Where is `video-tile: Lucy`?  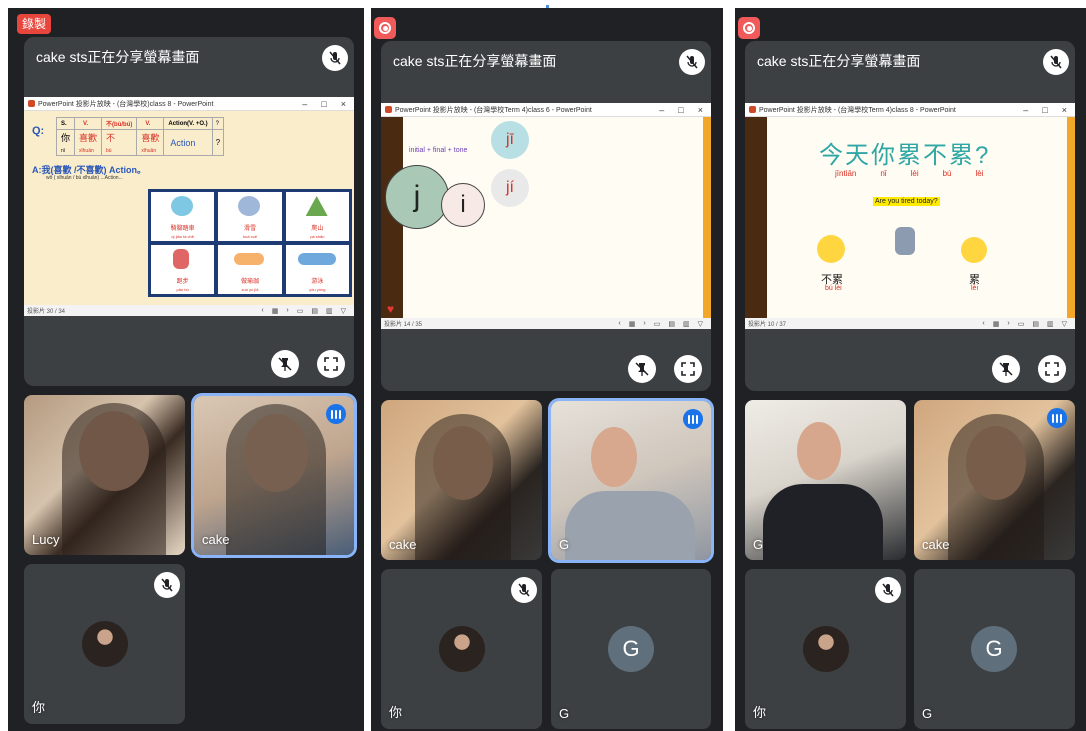 video-tile: Lucy is located at coordinates (104, 475).